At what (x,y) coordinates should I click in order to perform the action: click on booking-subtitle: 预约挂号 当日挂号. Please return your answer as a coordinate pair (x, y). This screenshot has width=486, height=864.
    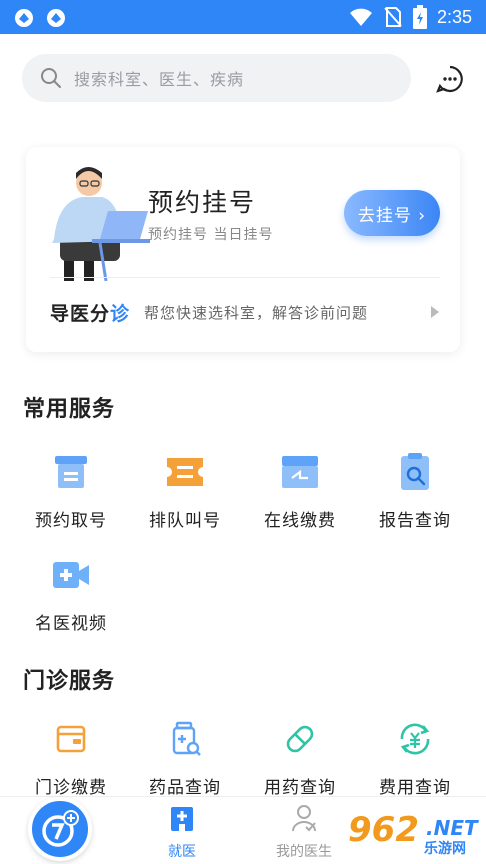
    Looking at the image, I should click on (211, 235).